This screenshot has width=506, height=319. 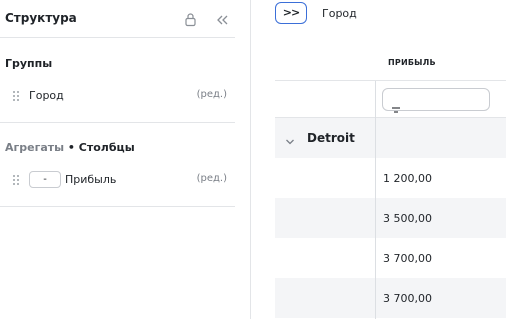 I want to click on group-row-label: Detroit, so click(x=331, y=138).